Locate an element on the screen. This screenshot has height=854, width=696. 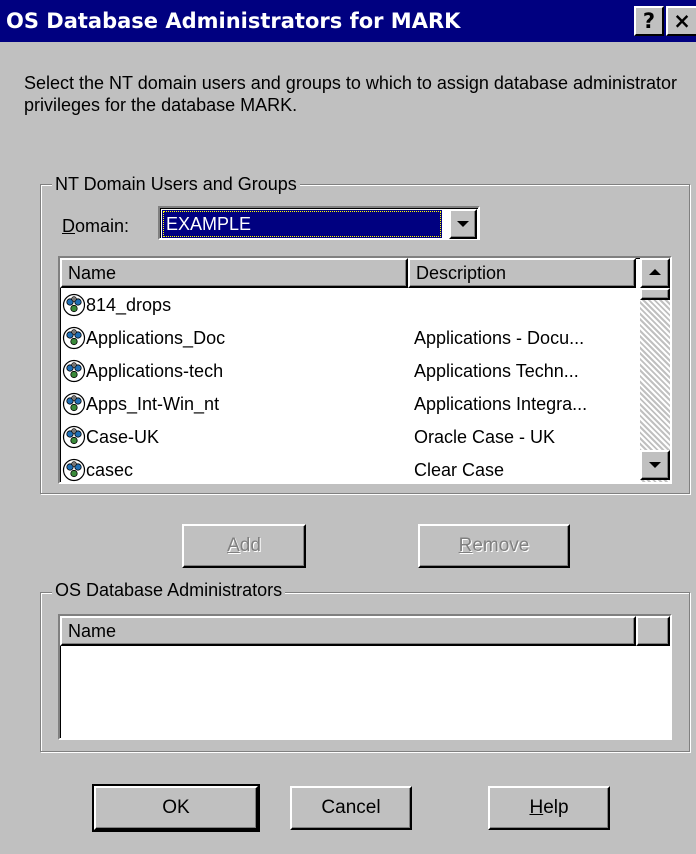
arrow-down-icon is located at coordinates (655, 465).